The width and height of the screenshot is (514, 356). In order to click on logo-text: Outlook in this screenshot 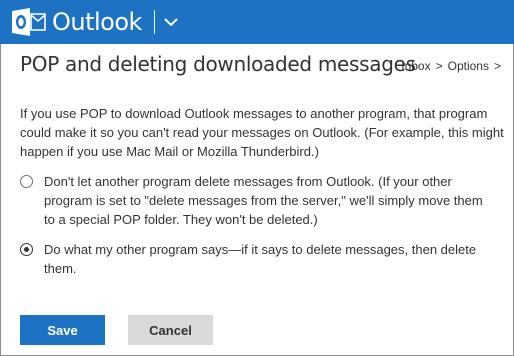, I will do `click(97, 22)`.